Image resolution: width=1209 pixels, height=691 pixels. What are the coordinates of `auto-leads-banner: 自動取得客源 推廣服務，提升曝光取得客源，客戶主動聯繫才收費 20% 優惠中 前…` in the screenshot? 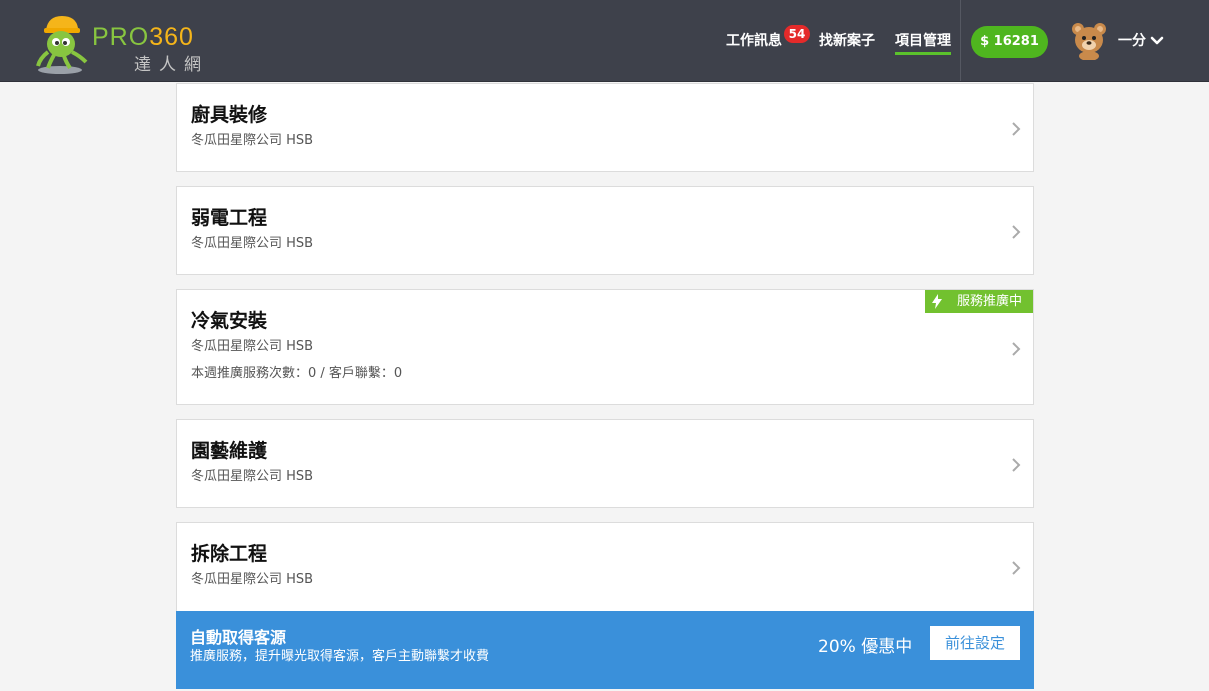 It's located at (605, 650).